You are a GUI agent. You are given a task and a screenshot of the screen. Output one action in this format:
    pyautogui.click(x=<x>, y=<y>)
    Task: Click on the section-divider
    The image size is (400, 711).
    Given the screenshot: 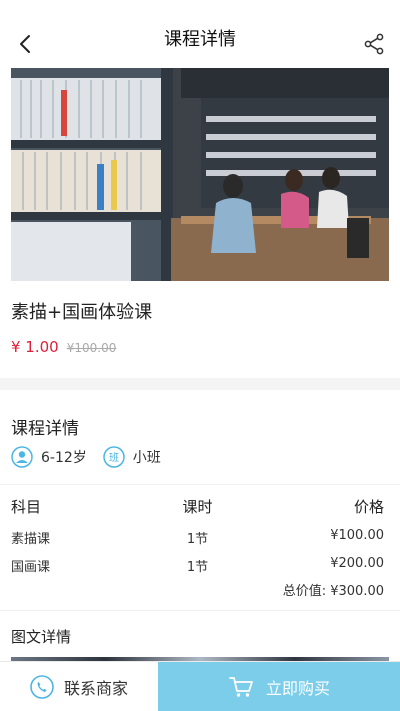 What is the action you would take?
    pyautogui.click(x=200, y=384)
    